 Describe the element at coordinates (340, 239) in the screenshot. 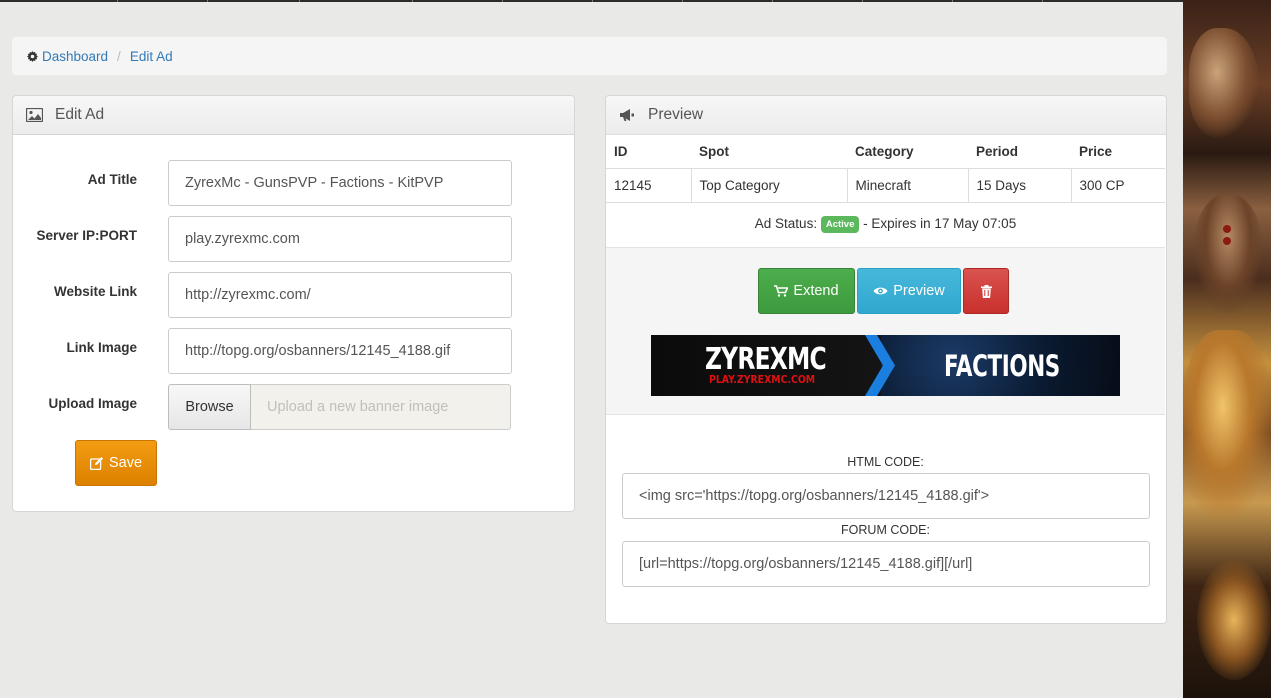

I see `server-ip-input: play.zyrexmc.com` at that location.